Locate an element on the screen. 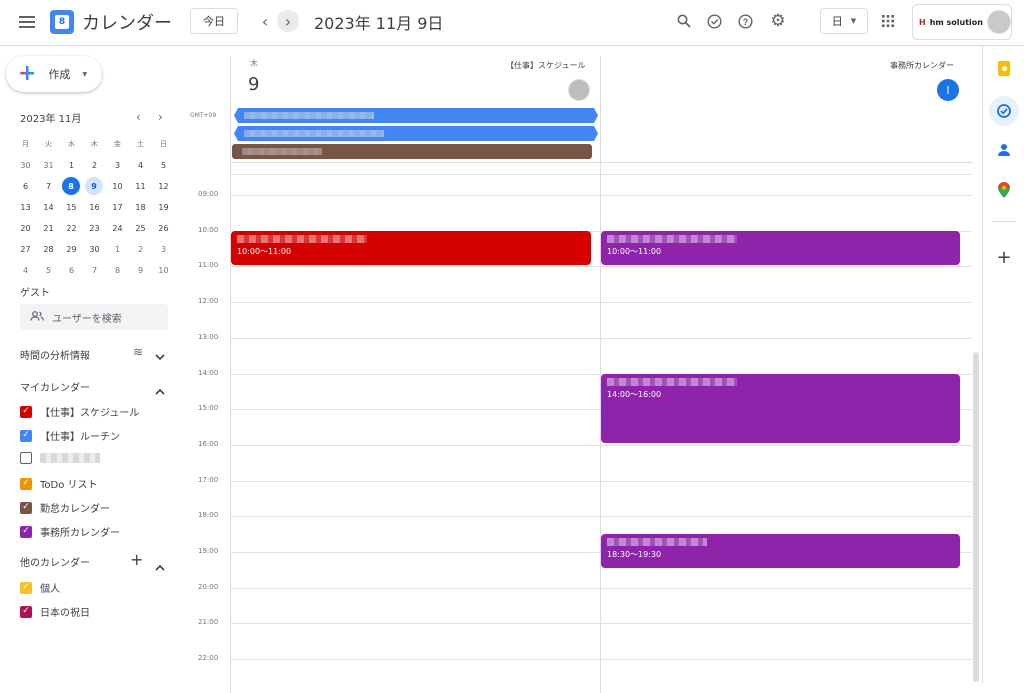 This screenshot has width=1024, height=693. mini-calendar-day: 26 is located at coordinates (163, 228).